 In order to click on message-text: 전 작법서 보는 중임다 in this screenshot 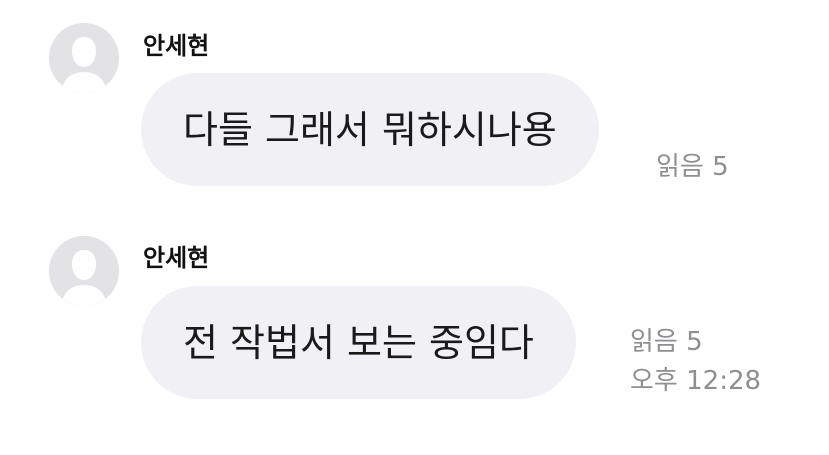, I will do `click(358, 342)`.